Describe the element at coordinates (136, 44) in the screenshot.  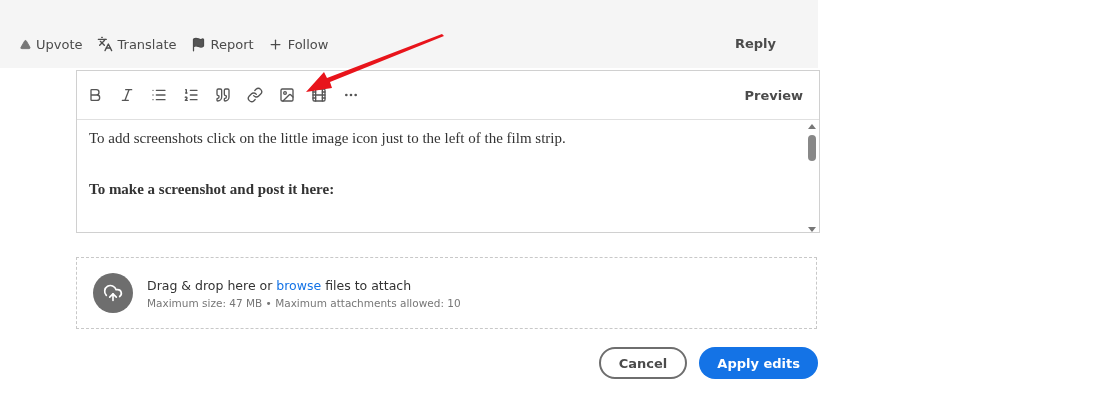
I see `translate-button: Translate` at that location.